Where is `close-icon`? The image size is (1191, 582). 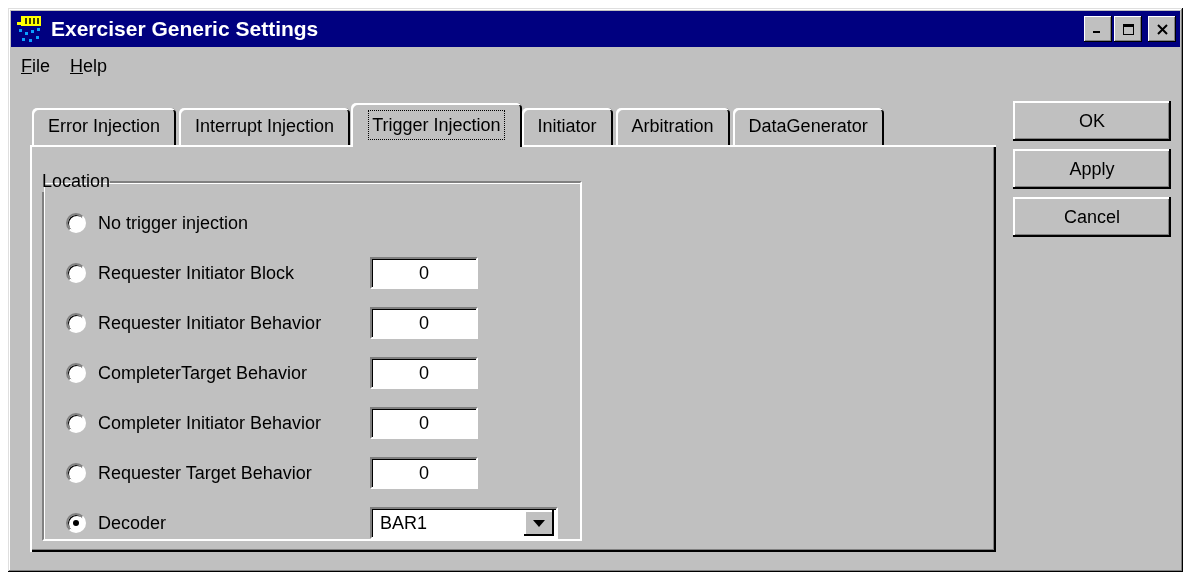
close-icon is located at coordinates (1162, 29).